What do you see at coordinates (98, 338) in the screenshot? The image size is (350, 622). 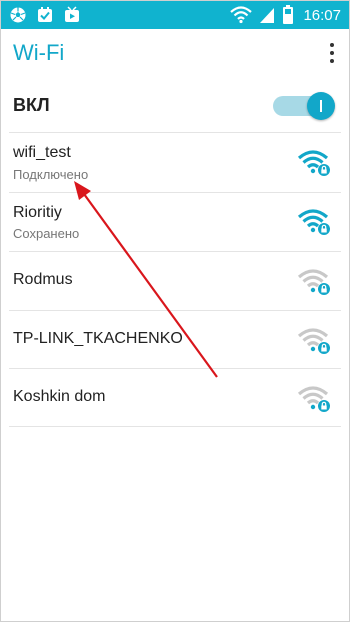 I see `network-name: TP-LINK_TKACHENKO` at bounding box center [98, 338].